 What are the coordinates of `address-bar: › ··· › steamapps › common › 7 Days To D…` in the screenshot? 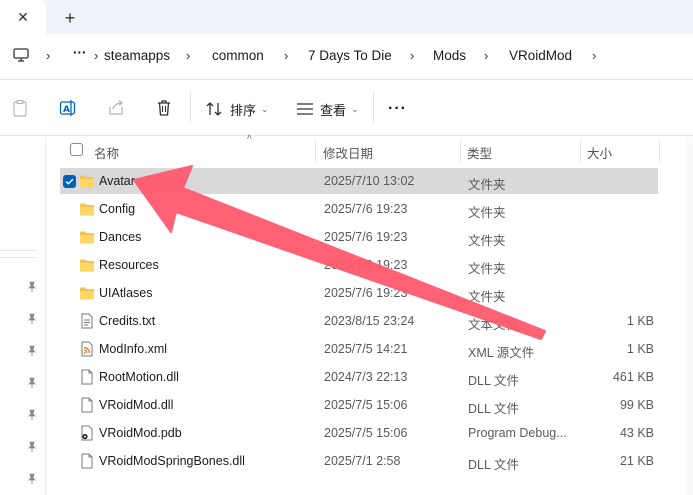 It's located at (346, 57).